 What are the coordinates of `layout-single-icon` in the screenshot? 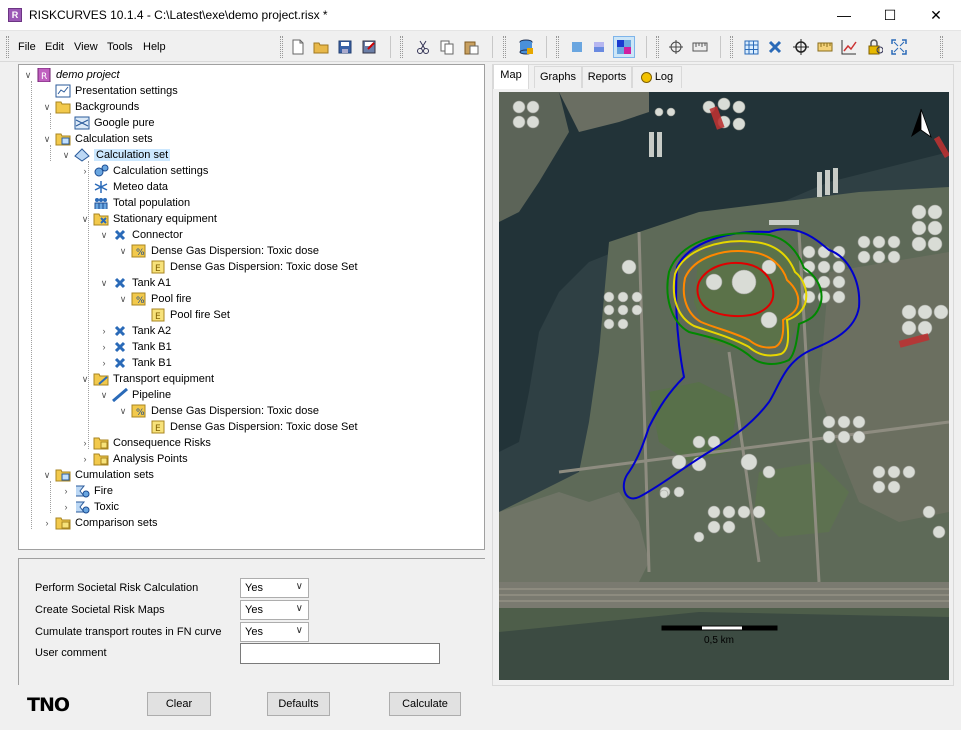 It's located at (577, 47).